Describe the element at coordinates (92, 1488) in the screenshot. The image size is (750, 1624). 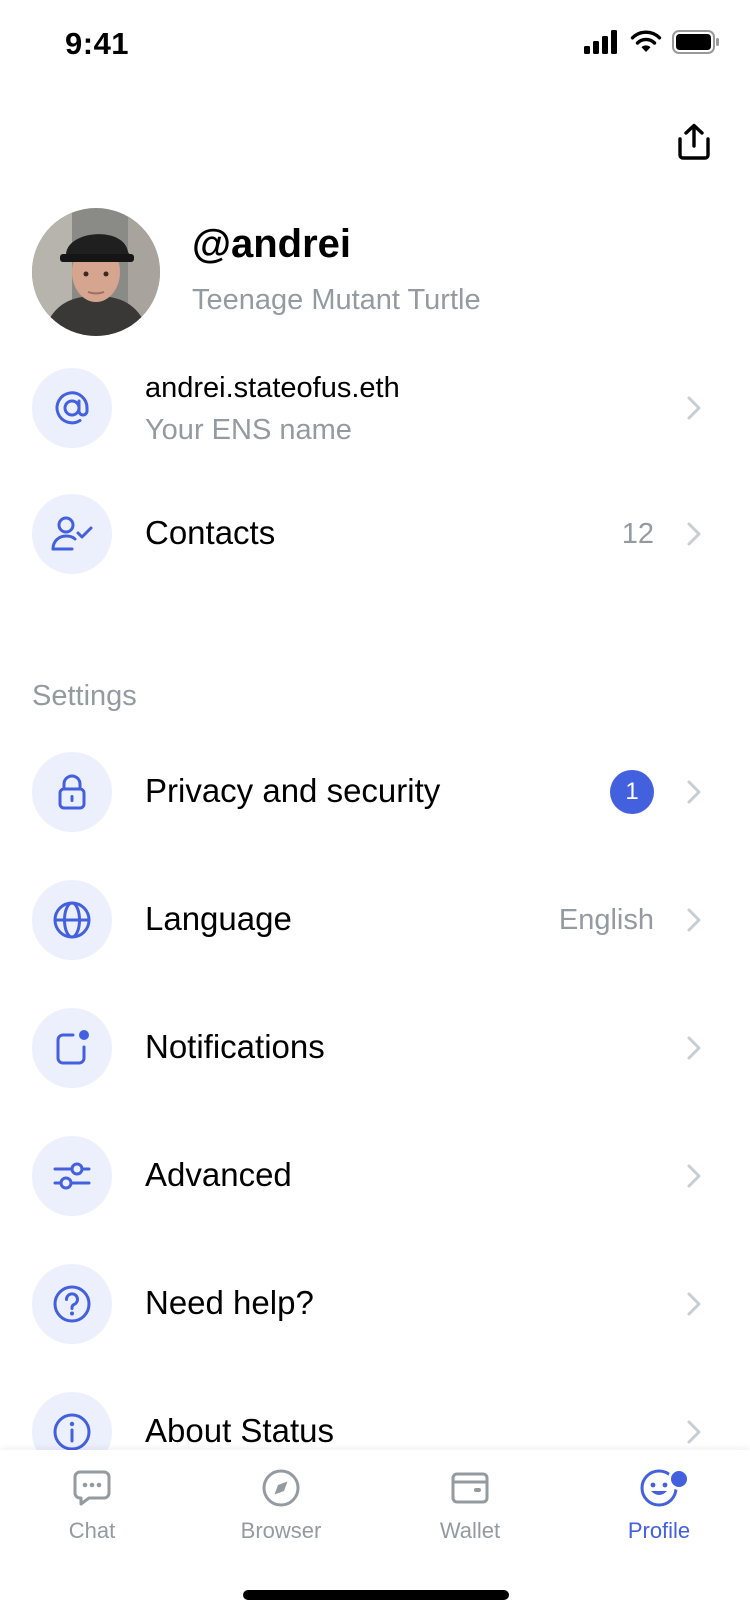
I see `chat-icon` at that location.